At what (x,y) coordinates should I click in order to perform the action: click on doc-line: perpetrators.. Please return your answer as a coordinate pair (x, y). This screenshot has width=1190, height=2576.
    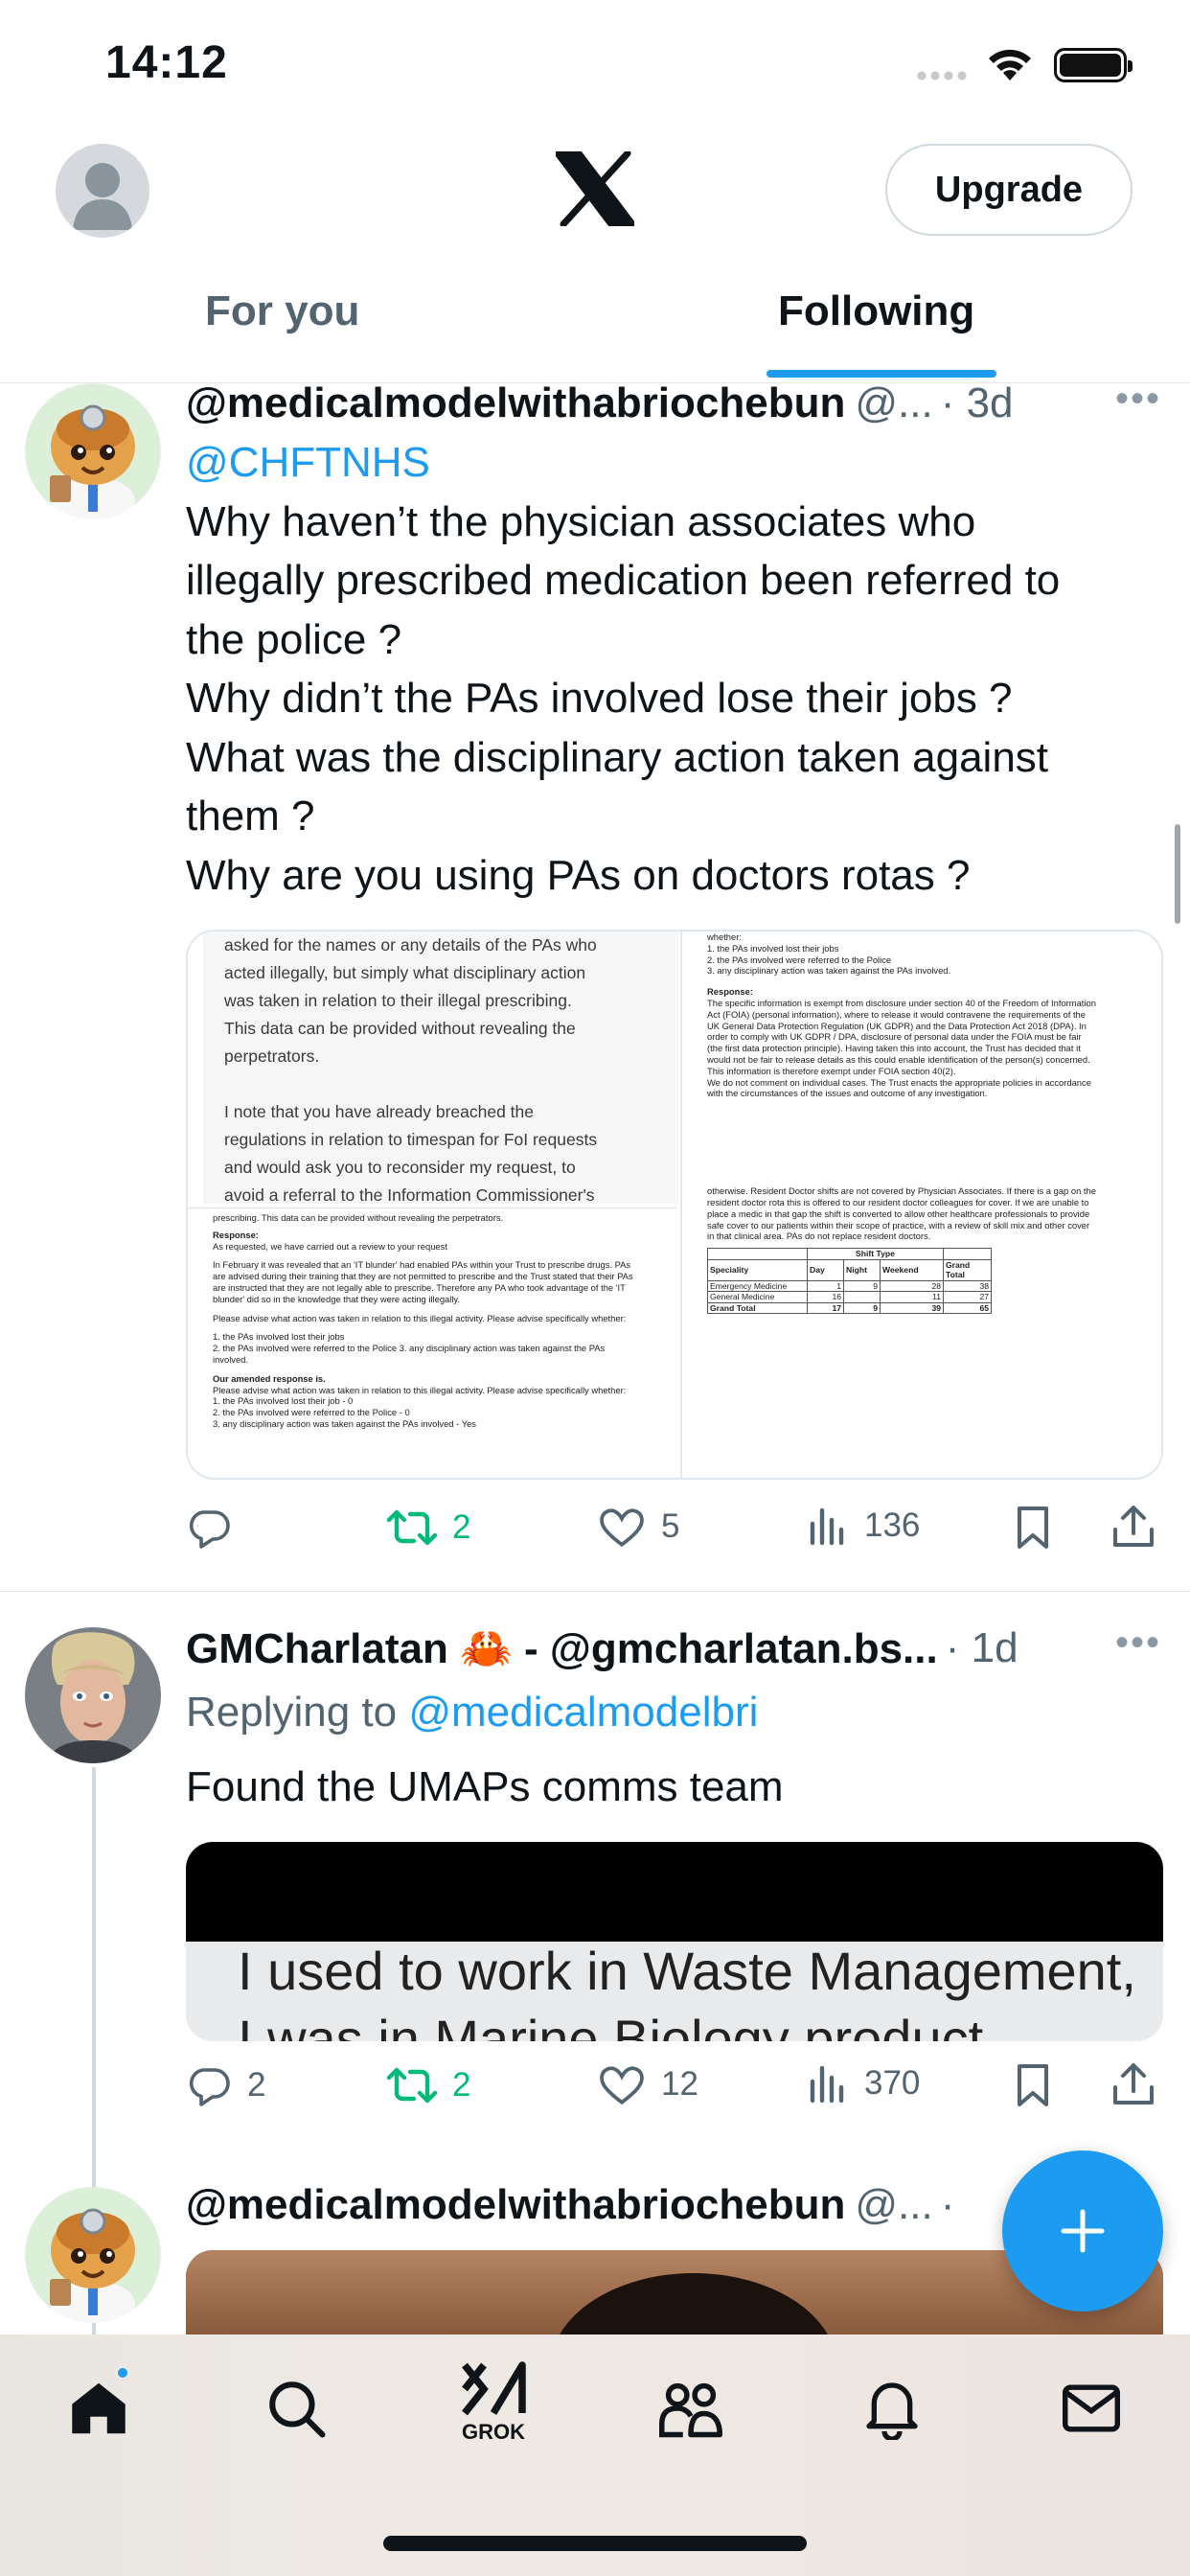
    Looking at the image, I should click on (272, 1056).